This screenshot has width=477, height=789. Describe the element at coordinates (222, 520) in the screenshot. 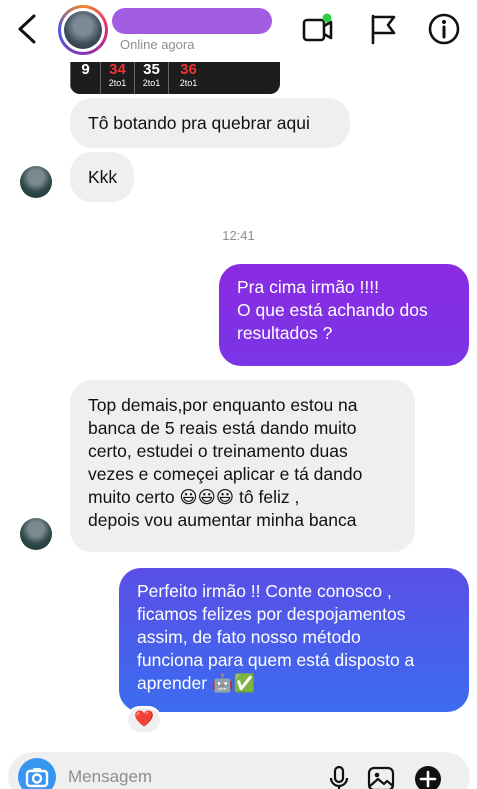

I see `message-line: depois vou aumentar minha banca` at that location.